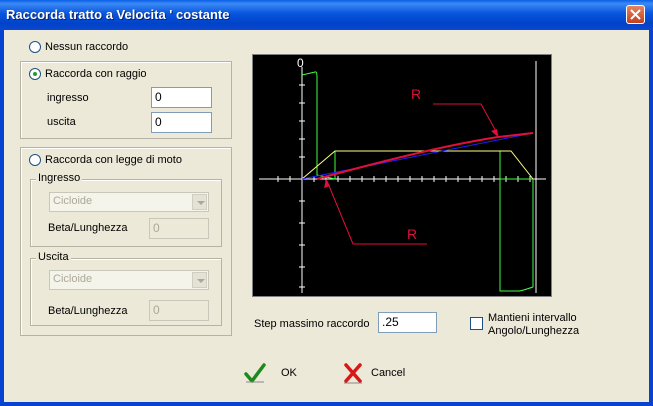 This screenshot has width=653, height=406. Describe the element at coordinates (59, 178) in the screenshot. I see `ingresso-group-title: Ingresso` at that location.